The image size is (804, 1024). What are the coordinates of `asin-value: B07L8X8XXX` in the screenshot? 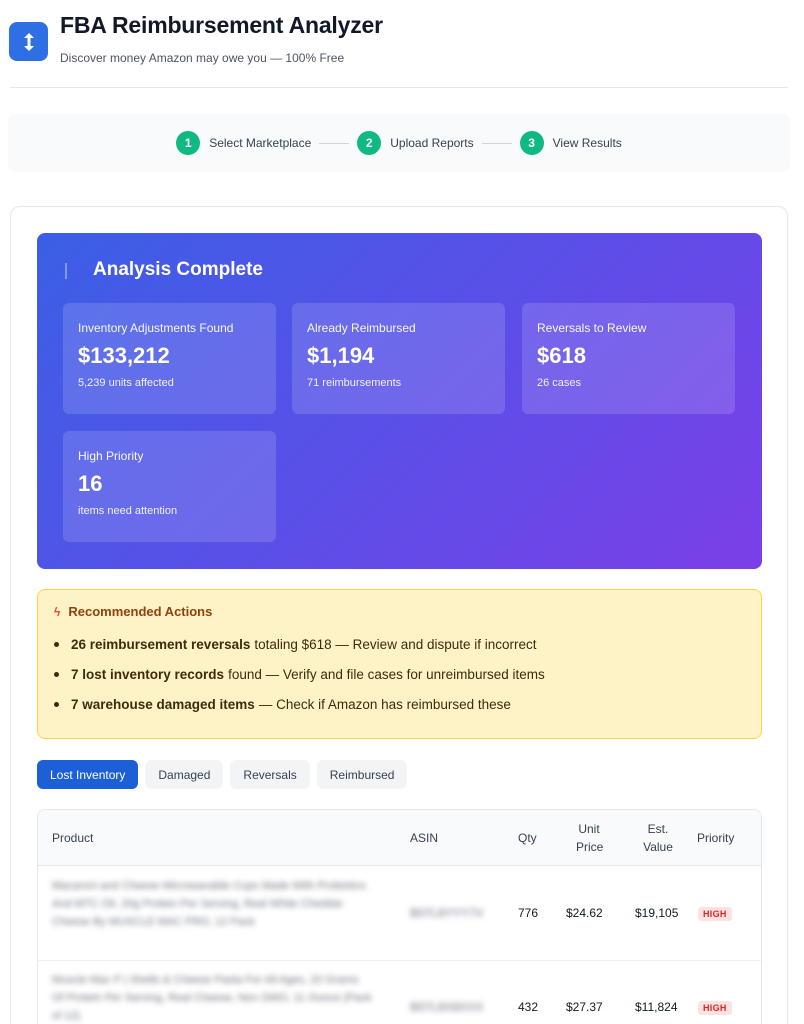 It's located at (447, 1007).